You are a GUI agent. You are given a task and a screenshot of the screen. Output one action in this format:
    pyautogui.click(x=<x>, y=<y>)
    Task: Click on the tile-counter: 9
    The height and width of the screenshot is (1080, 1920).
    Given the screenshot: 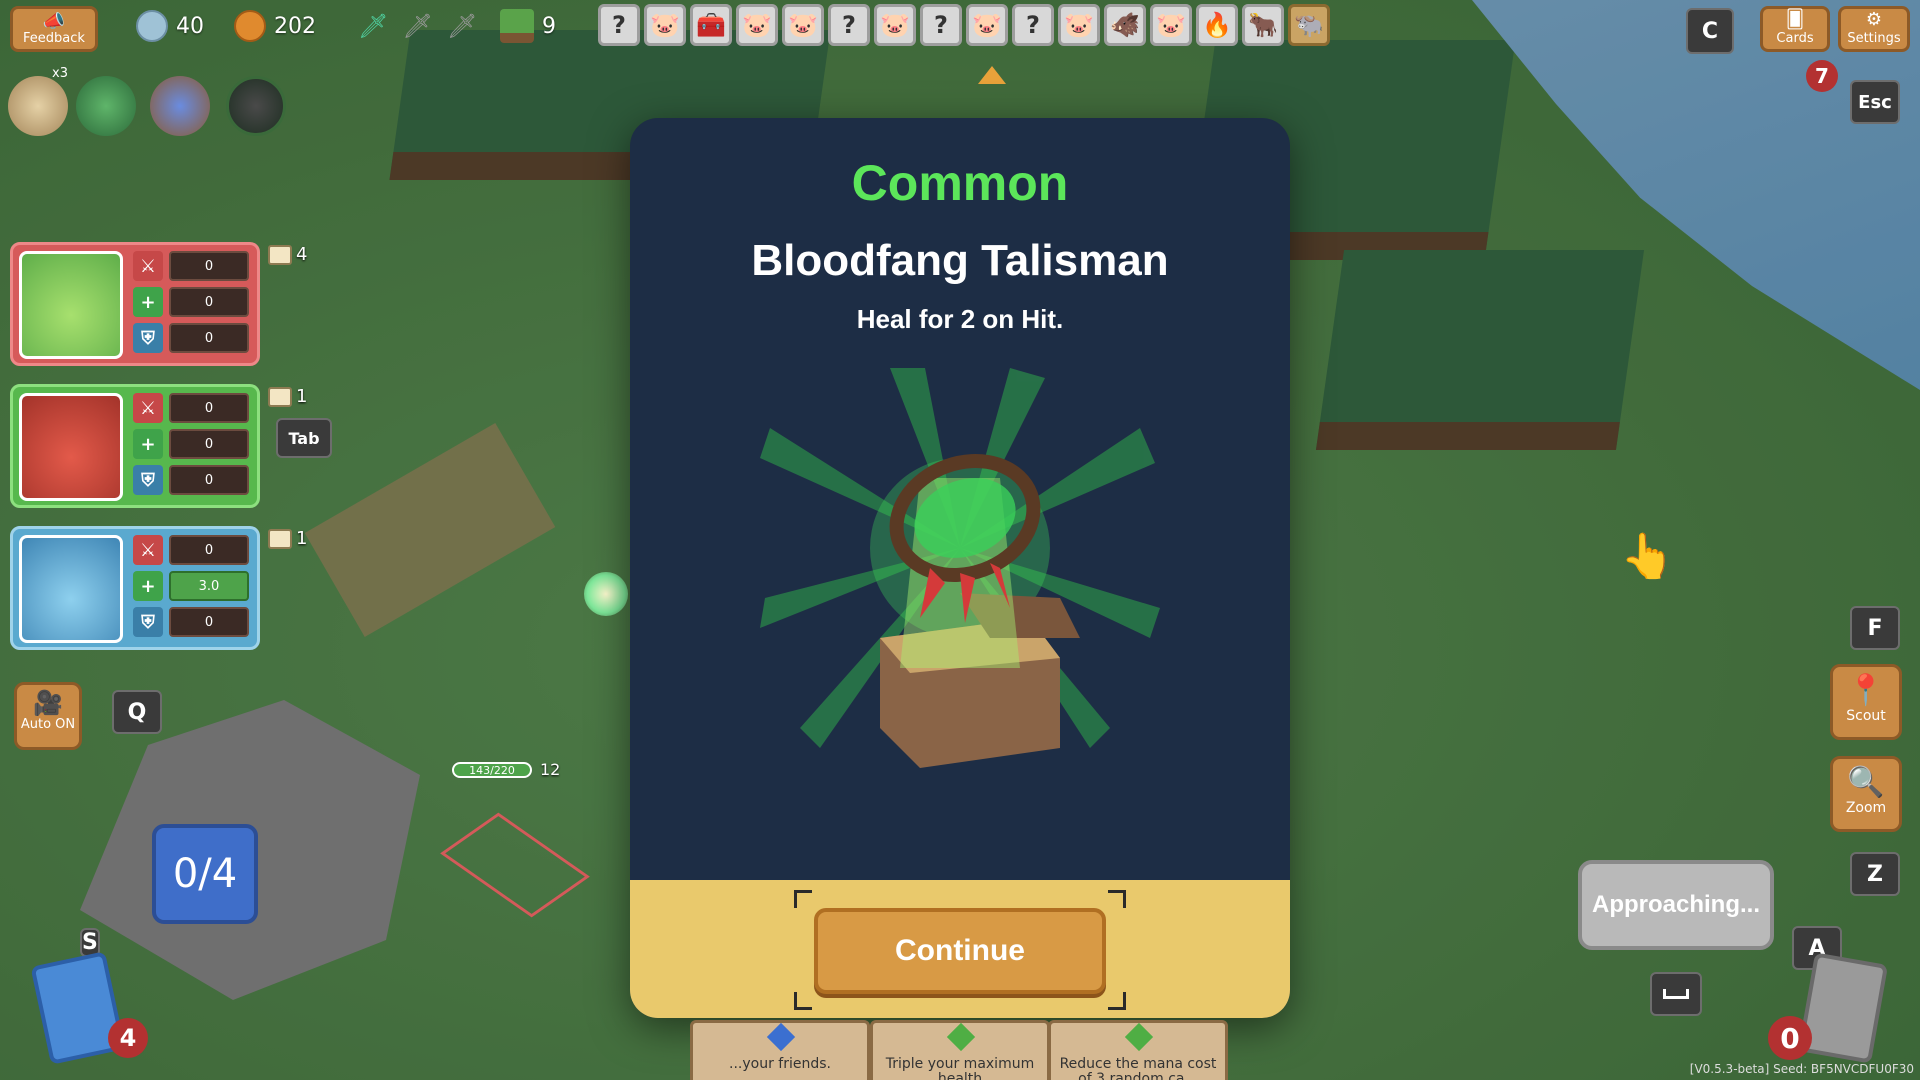 What is the action you would take?
    pyautogui.click(x=528, y=26)
    